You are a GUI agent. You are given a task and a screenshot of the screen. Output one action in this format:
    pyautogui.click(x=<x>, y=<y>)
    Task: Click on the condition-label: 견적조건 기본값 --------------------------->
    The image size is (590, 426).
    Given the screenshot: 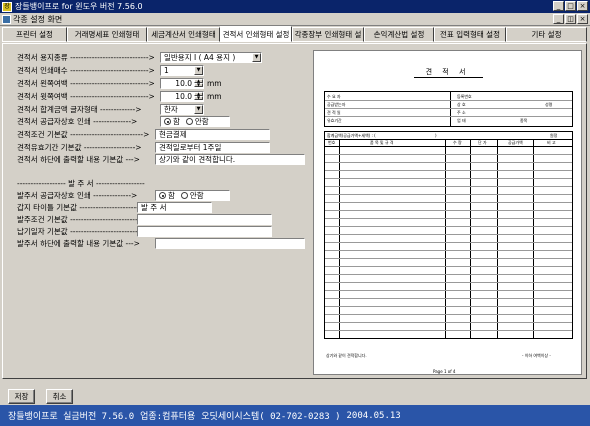 What is the action you would take?
    pyautogui.click(x=83, y=134)
    